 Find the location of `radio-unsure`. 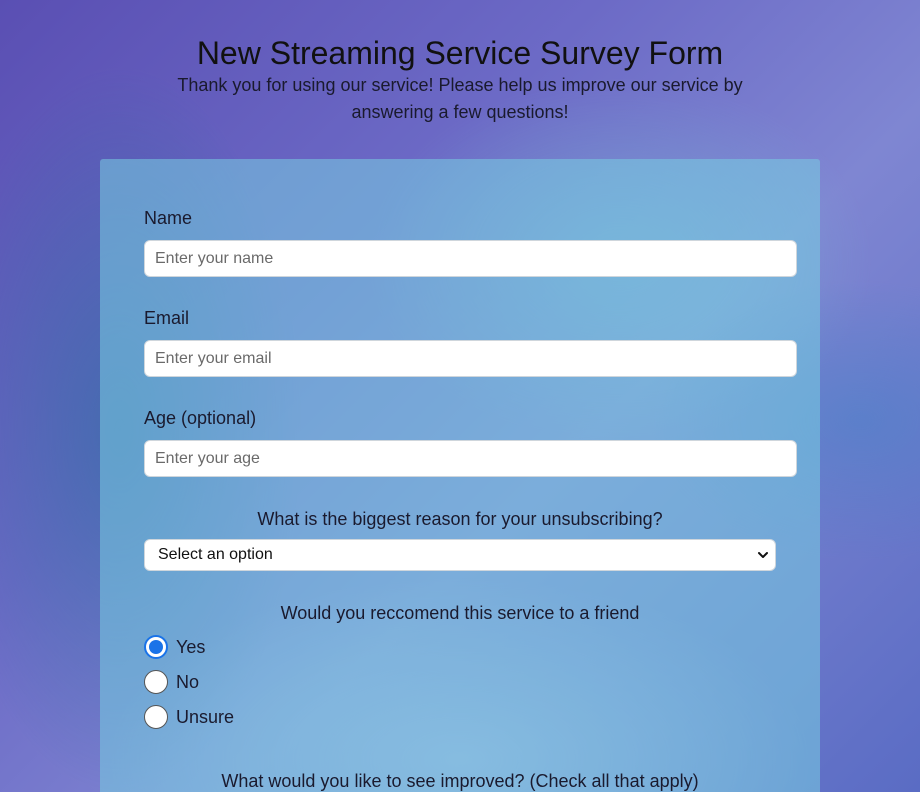

radio-unsure is located at coordinates (156, 717).